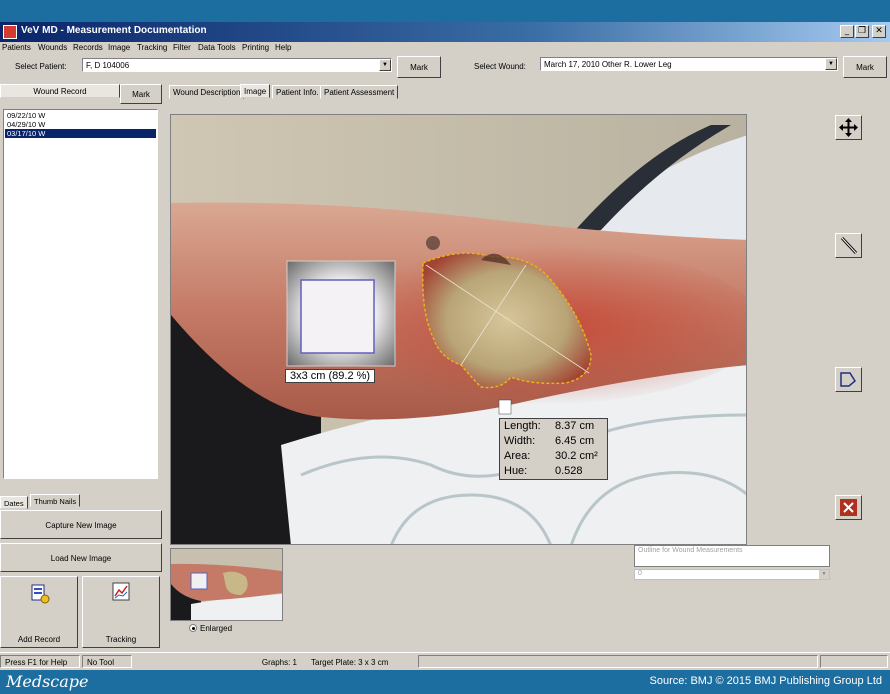 The image size is (890, 694). Describe the element at coordinates (359, 92) in the screenshot. I see `tab-patient-assessment: Patient Assessment` at that location.